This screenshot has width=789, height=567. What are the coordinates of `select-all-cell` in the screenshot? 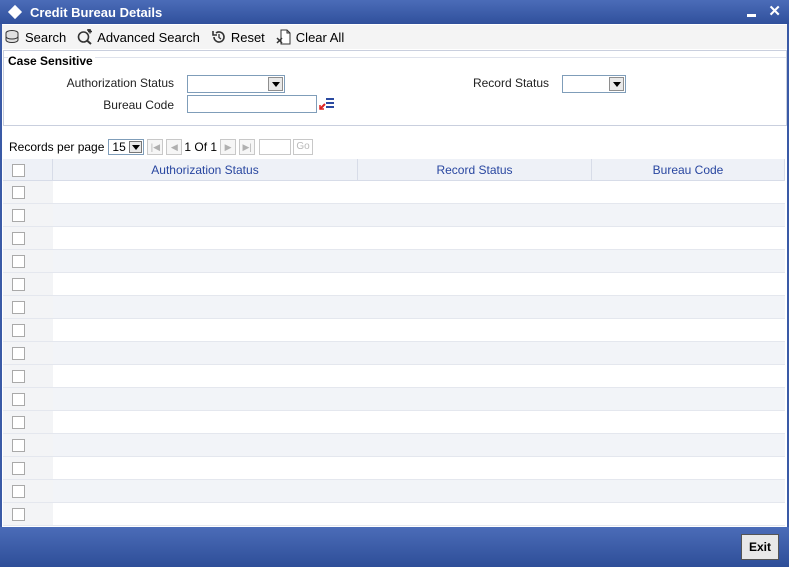 It's located at (28, 169).